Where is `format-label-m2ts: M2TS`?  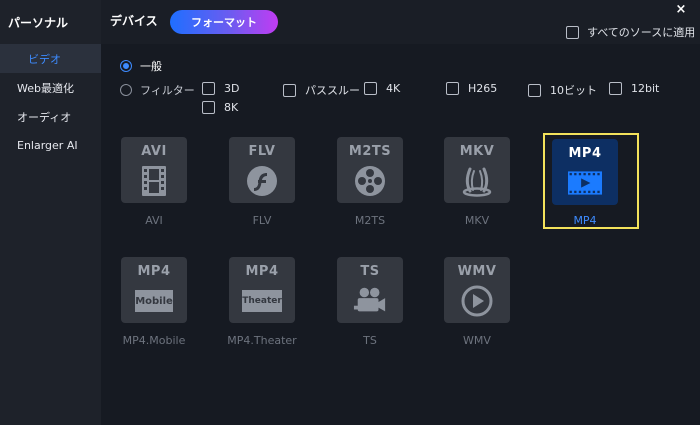 format-label-m2ts: M2TS is located at coordinates (370, 220).